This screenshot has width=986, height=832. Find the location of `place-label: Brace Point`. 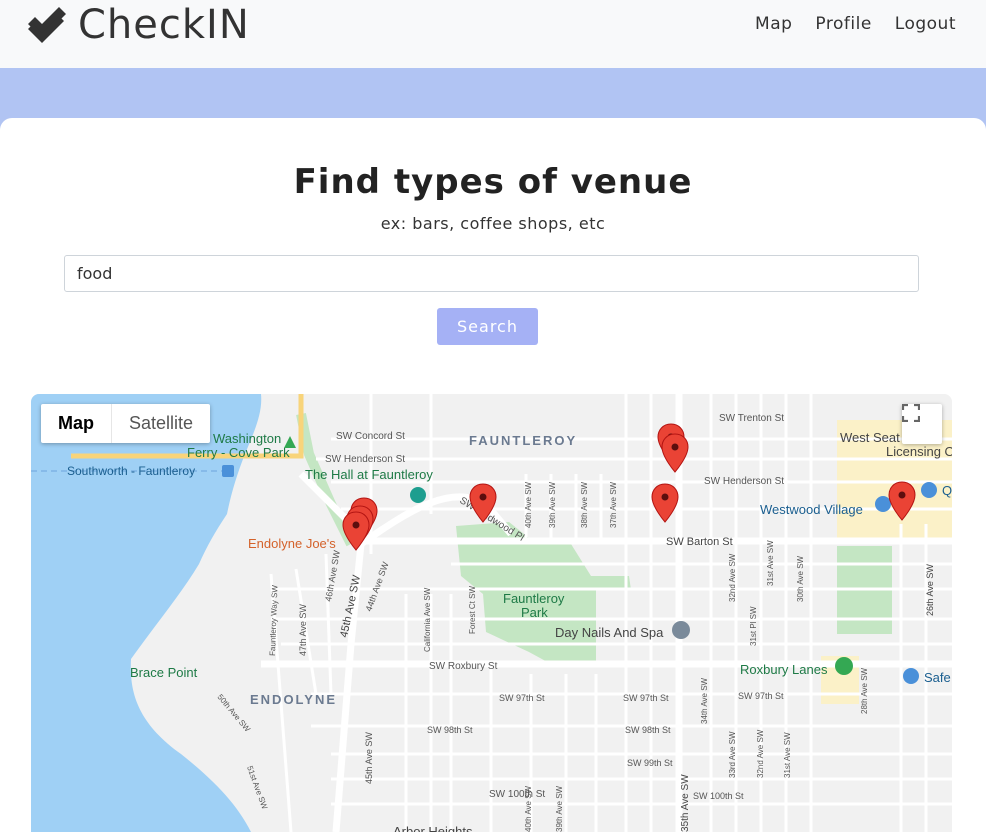

place-label: Brace Point is located at coordinates (164, 672).